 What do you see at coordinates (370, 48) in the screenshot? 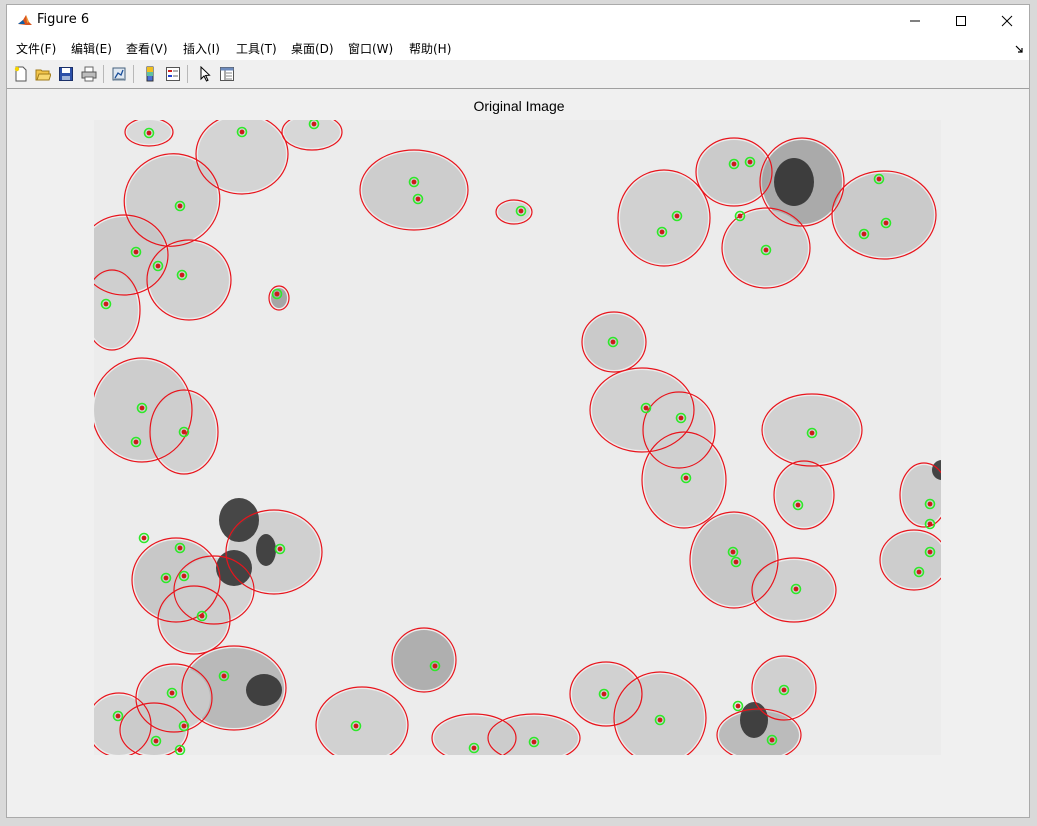
I see `menu-window: 窗口(W)` at bounding box center [370, 48].